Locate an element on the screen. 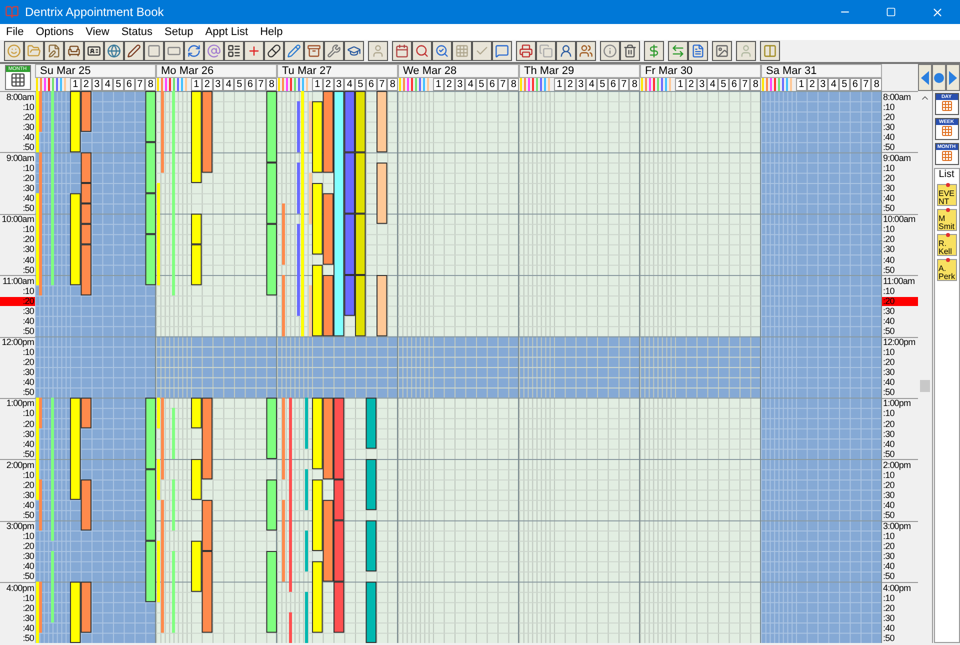 Image resolution: width=960 pixels, height=645 pixels. day-header: Th Mar 29 is located at coordinates (579, 71).